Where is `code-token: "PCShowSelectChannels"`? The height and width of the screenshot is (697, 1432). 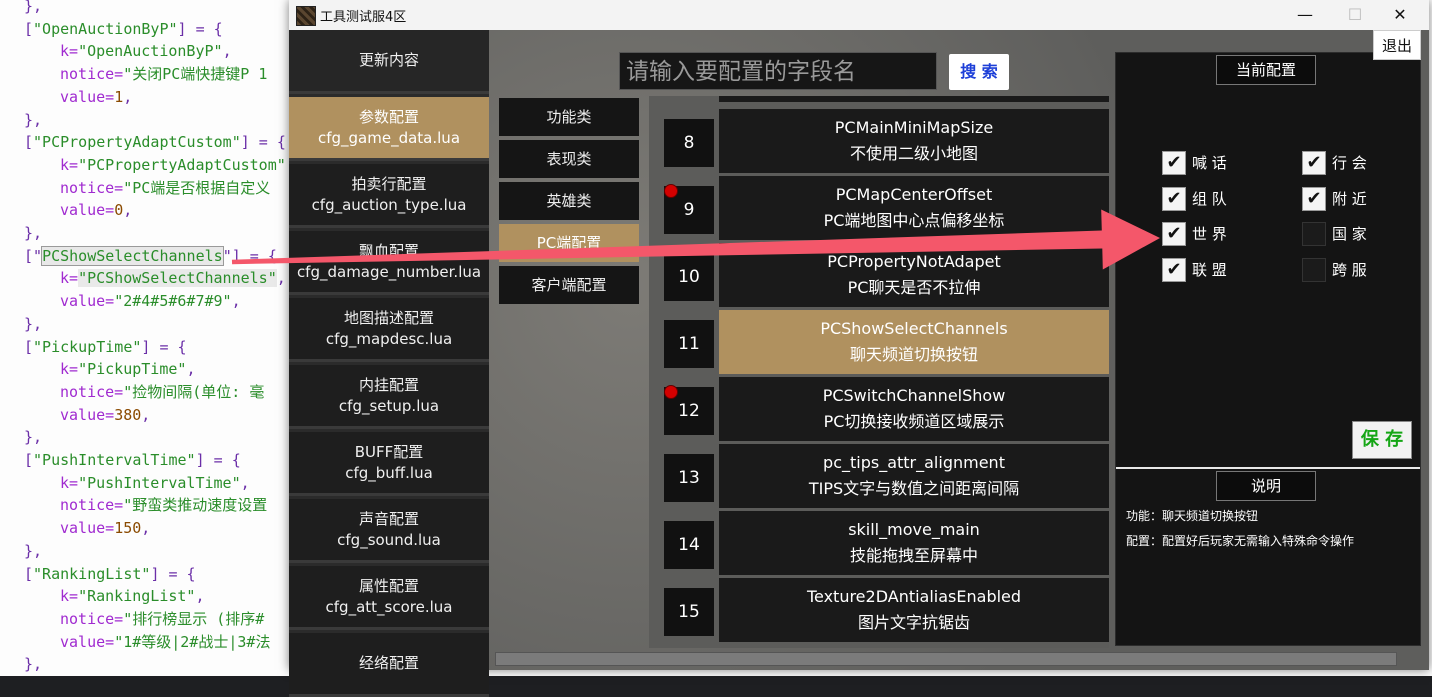
code-token: "PCShowSelectChannels" is located at coordinates (177, 278).